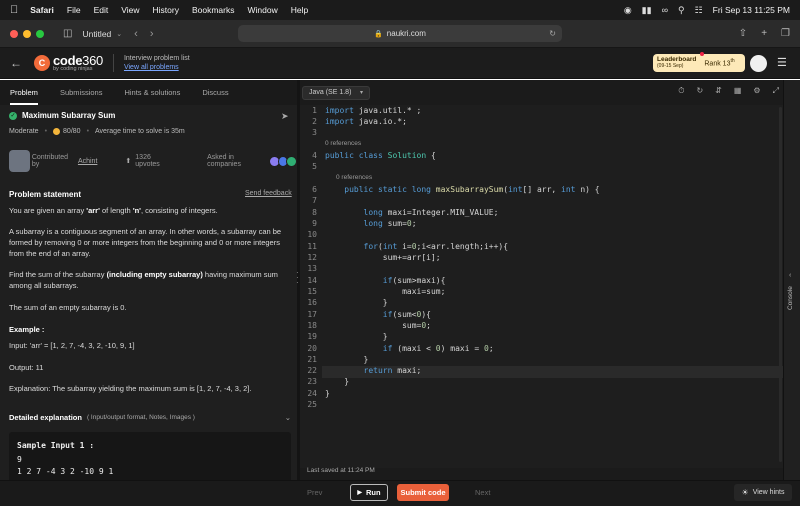 The image size is (800, 520). I want to click on sidebar-icon: ◫, so click(67, 33).